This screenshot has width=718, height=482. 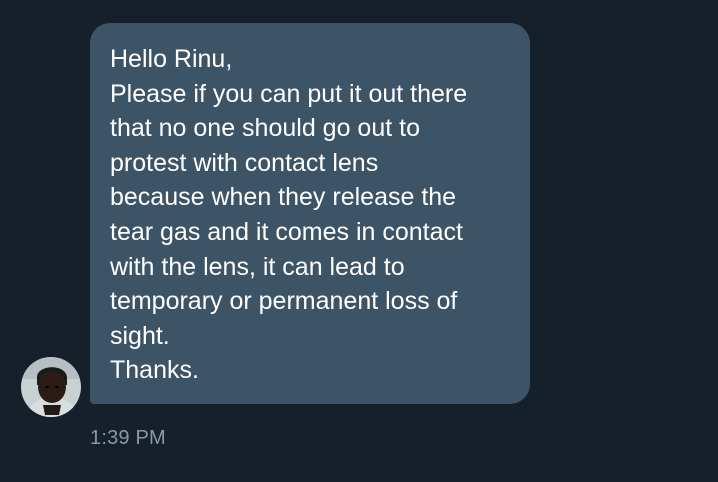 What do you see at coordinates (171, 59) in the screenshot?
I see `message-line: Hello Rinu,` at bounding box center [171, 59].